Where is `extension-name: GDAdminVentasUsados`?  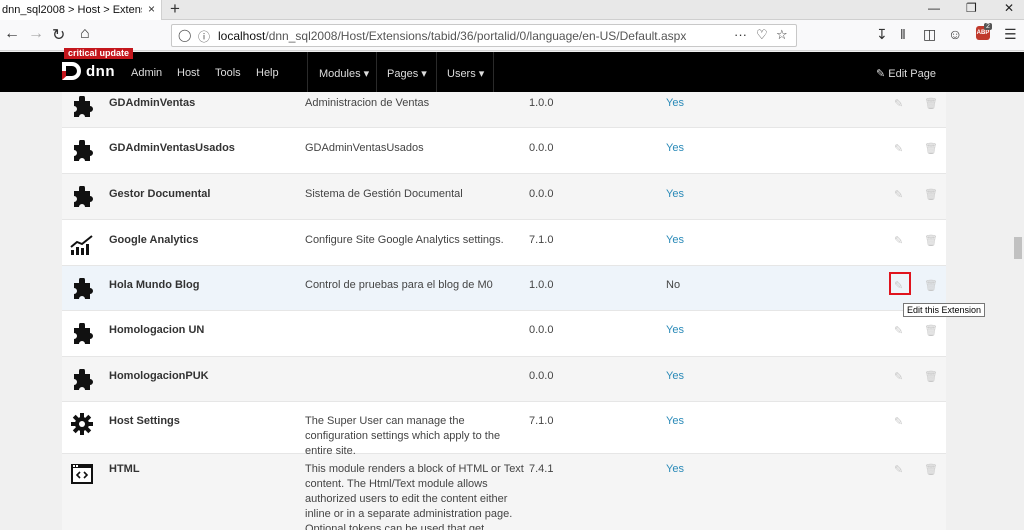
extension-name: GDAdminVentasUsados is located at coordinates (172, 148).